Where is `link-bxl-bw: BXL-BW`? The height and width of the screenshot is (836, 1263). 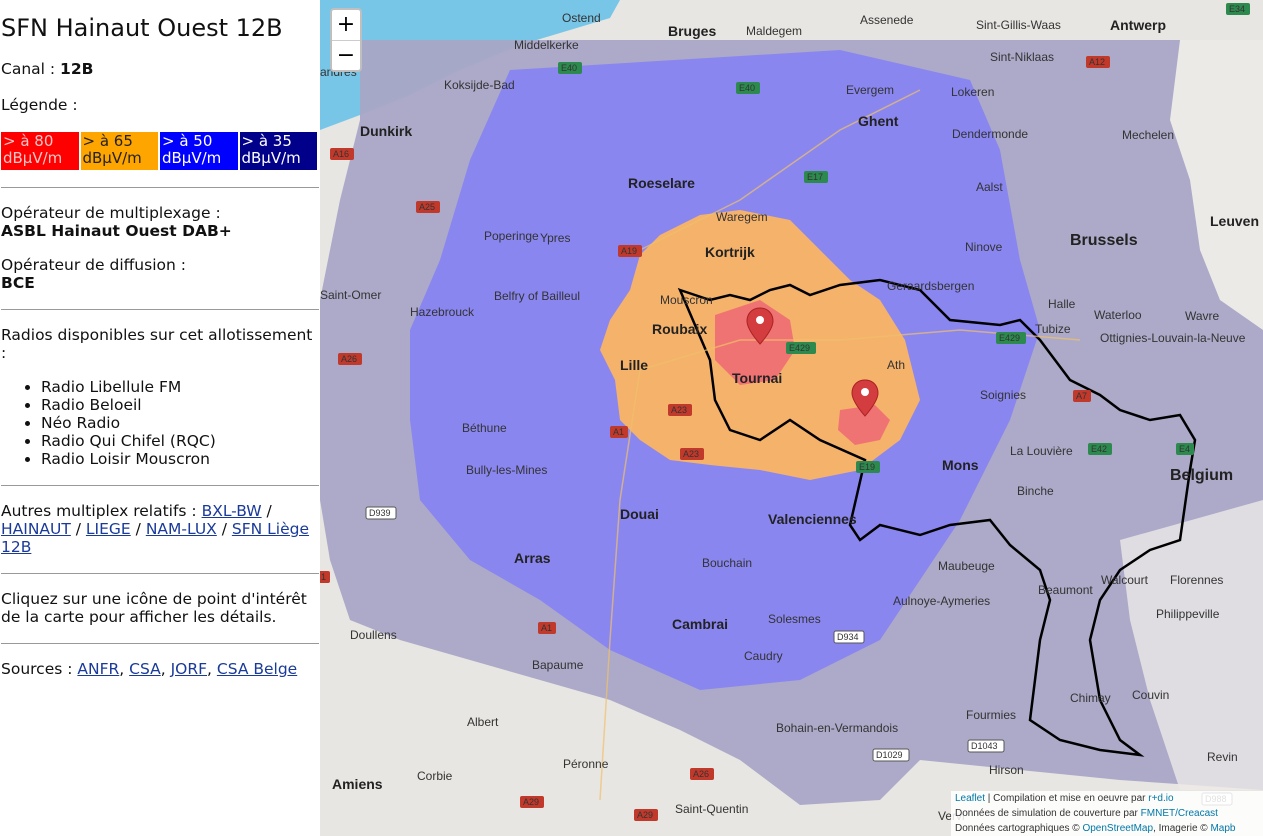 link-bxl-bw: BXL-BW is located at coordinates (232, 511).